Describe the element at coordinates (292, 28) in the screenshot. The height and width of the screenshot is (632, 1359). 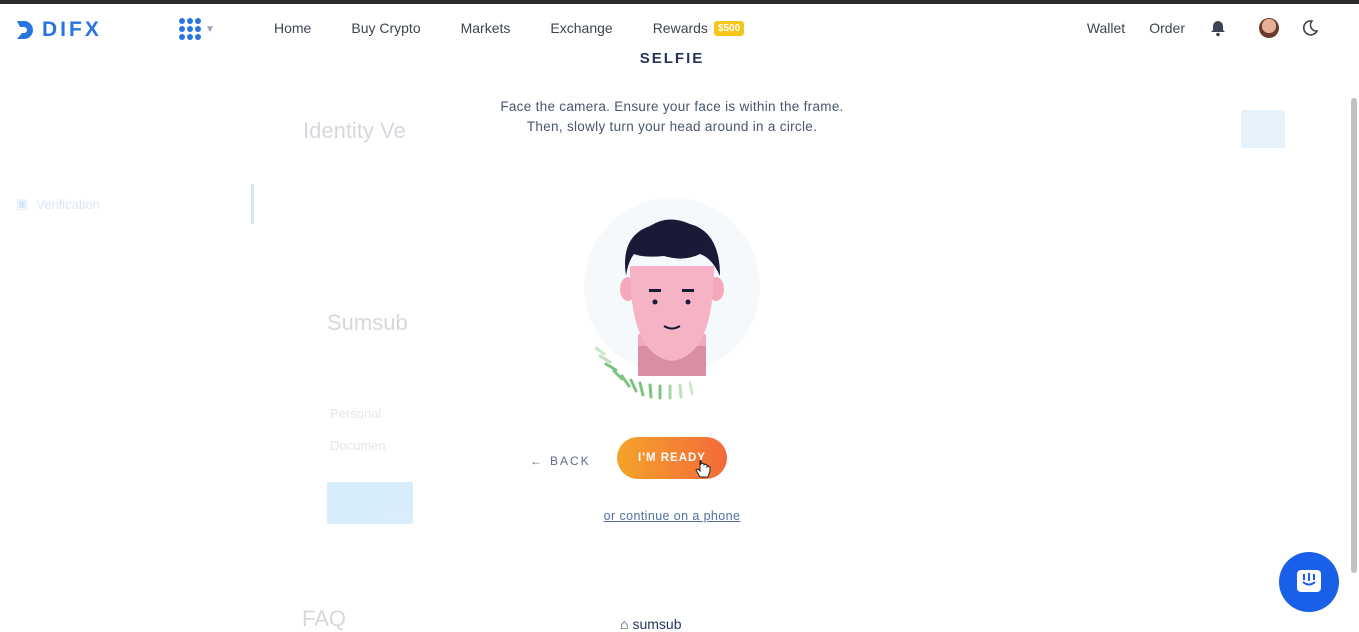
I see `nav-home: Home` at that location.